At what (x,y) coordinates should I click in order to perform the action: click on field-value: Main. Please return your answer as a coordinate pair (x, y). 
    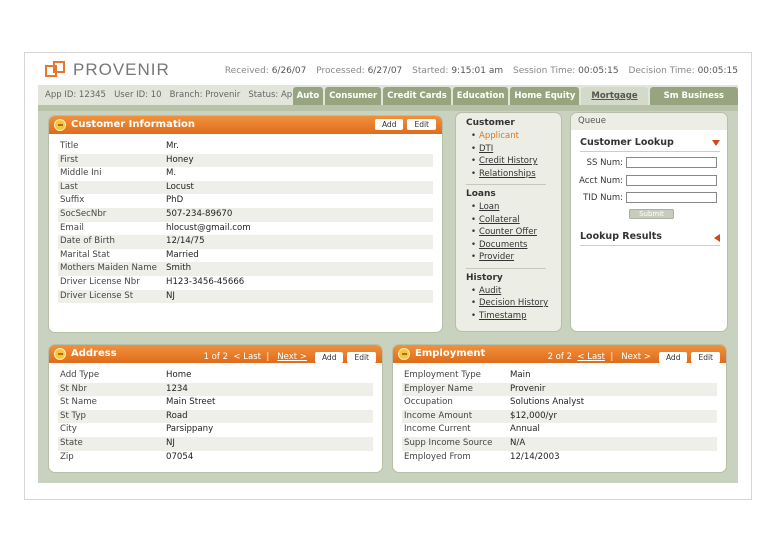
    Looking at the image, I should click on (520, 375).